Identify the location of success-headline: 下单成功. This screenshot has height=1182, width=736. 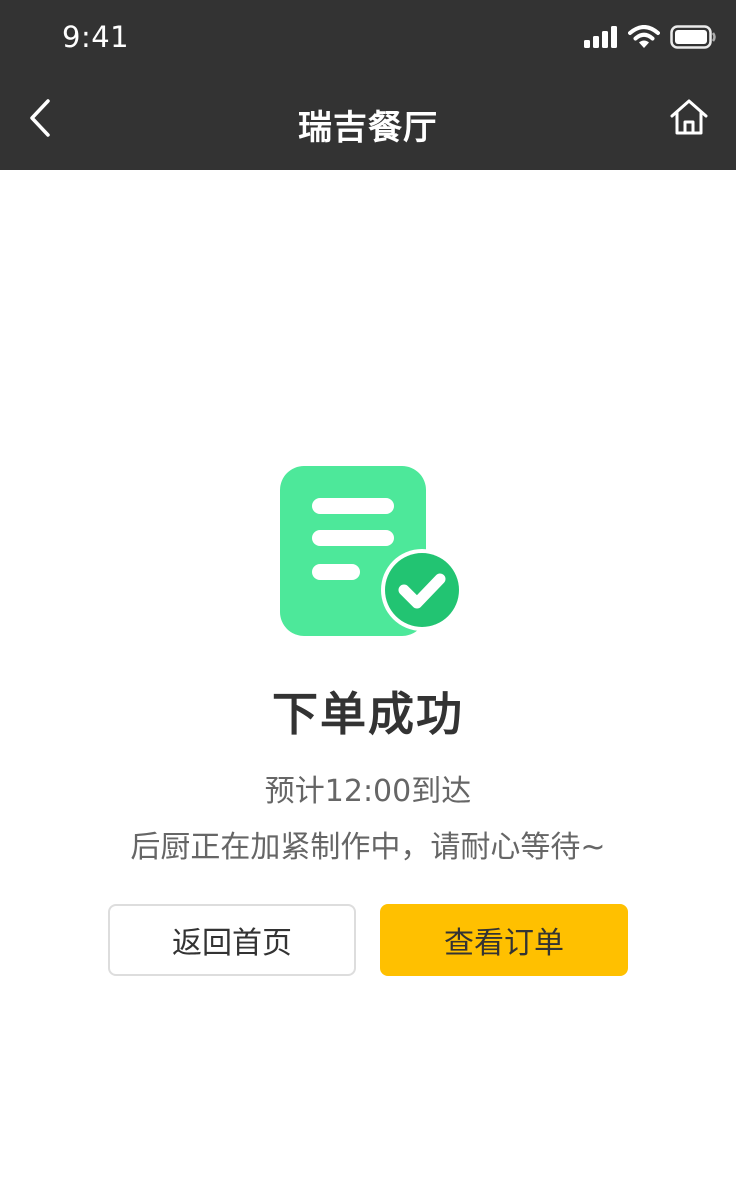
(368, 714).